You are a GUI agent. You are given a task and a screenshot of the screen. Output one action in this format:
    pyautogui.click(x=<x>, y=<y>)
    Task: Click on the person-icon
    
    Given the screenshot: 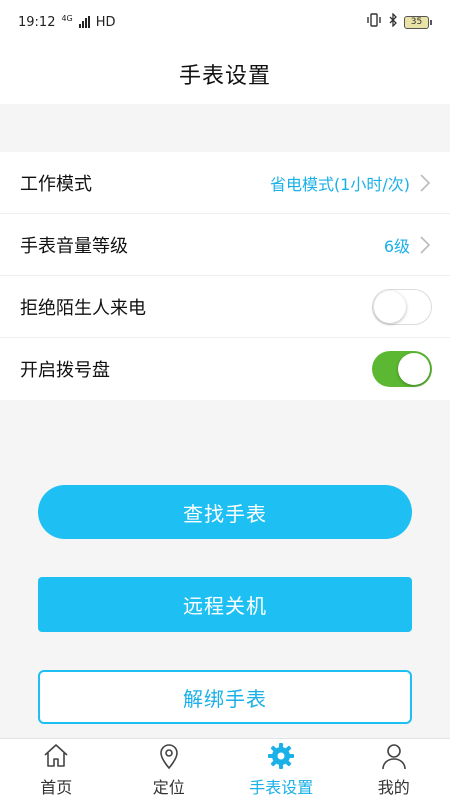 What is the action you would take?
    pyautogui.click(x=393, y=757)
    